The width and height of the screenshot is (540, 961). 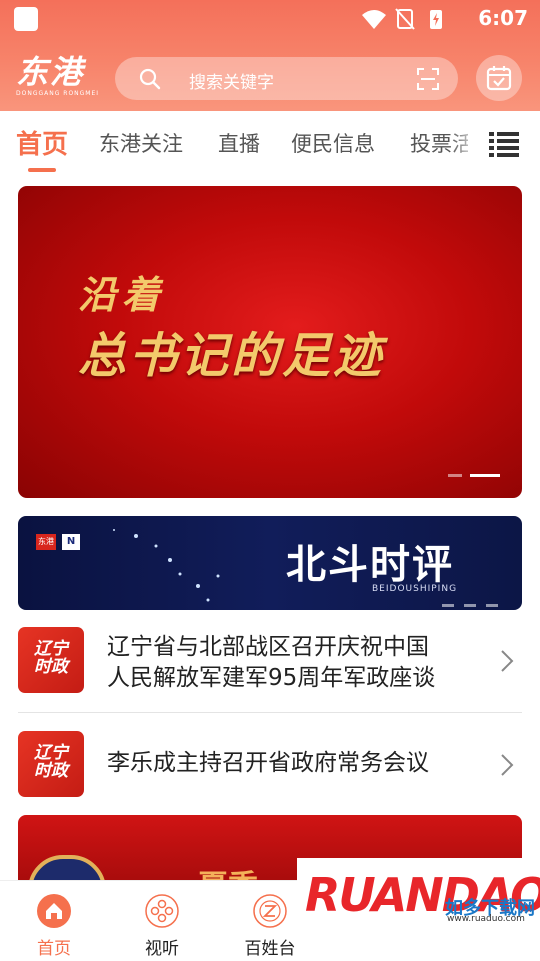 I want to click on app-logo: 东港 DONGGANG RONGMEI, so click(x=58, y=79).